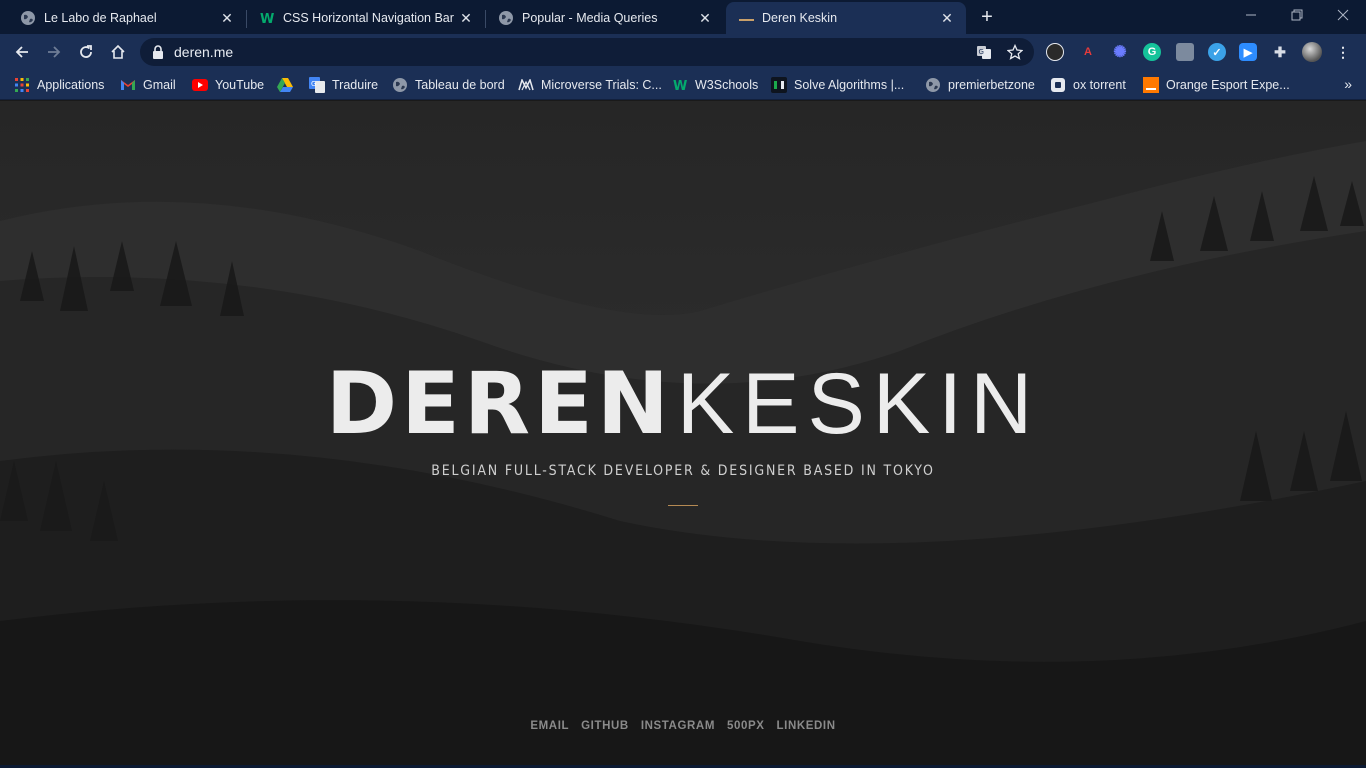 The height and width of the screenshot is (768, 1366). What do you see at coordinates (128, 85) in the screenshot?
I see `gmail-icon` at bounding box center [128, 85].